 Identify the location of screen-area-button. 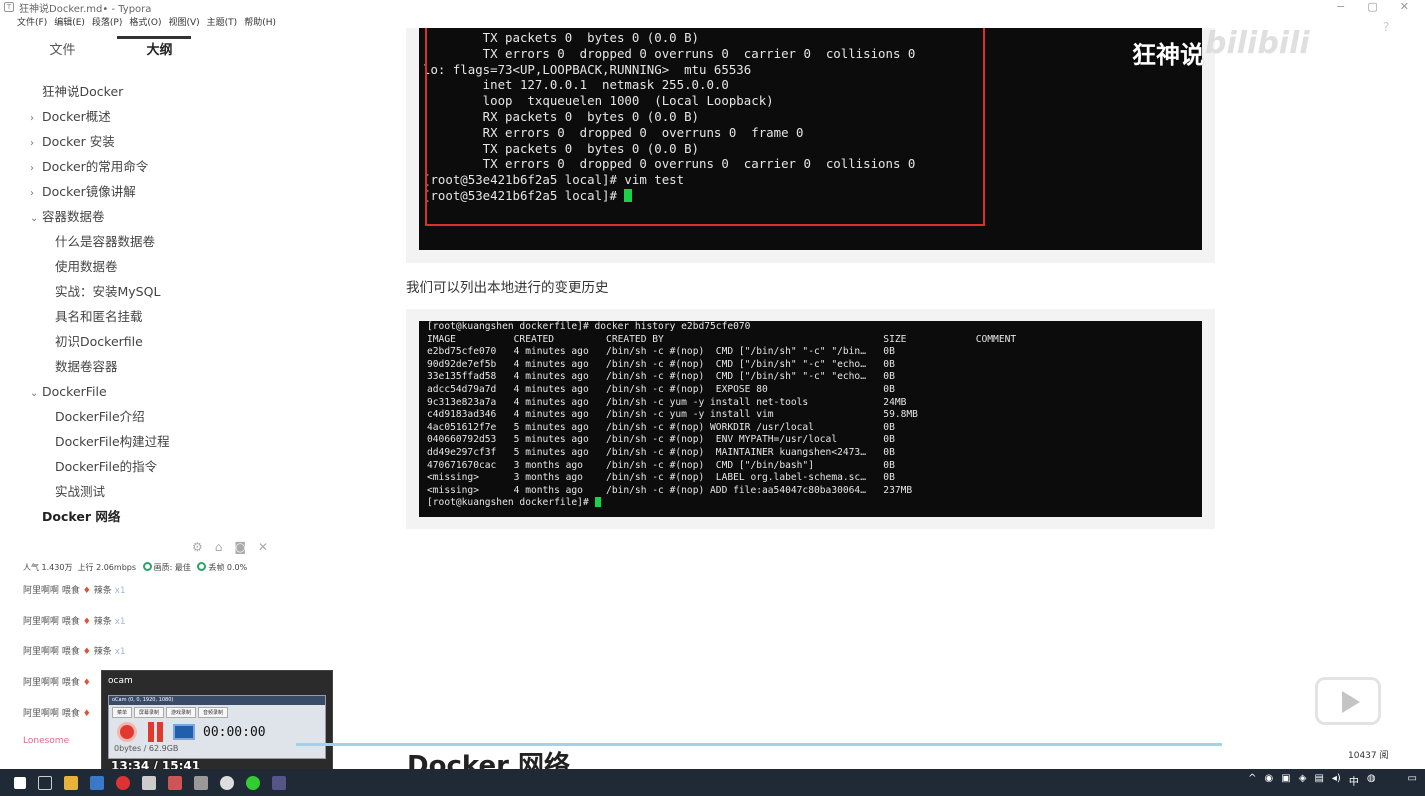
(184, 732).